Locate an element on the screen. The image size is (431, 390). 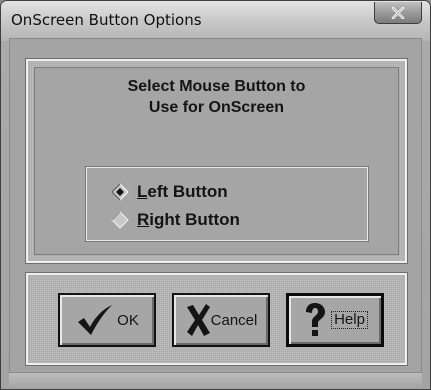
radio-right-label: Right Button is located at coordinates (188, 220).